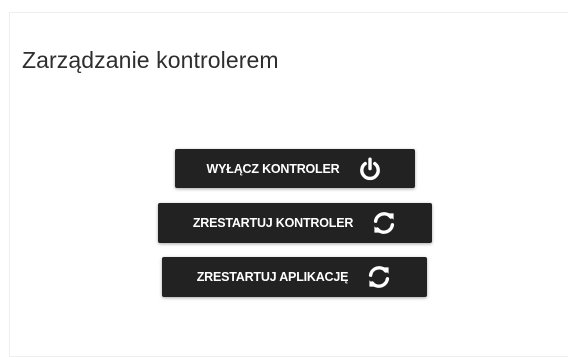 Image resolution: width=568 pixels, height=357 pixels. What do you see at coordinates (273, 223) in the screenshot?
I see `restart-controller-label: ZRESTARTUJ KONTROLER` at bounding box center [273, 223].